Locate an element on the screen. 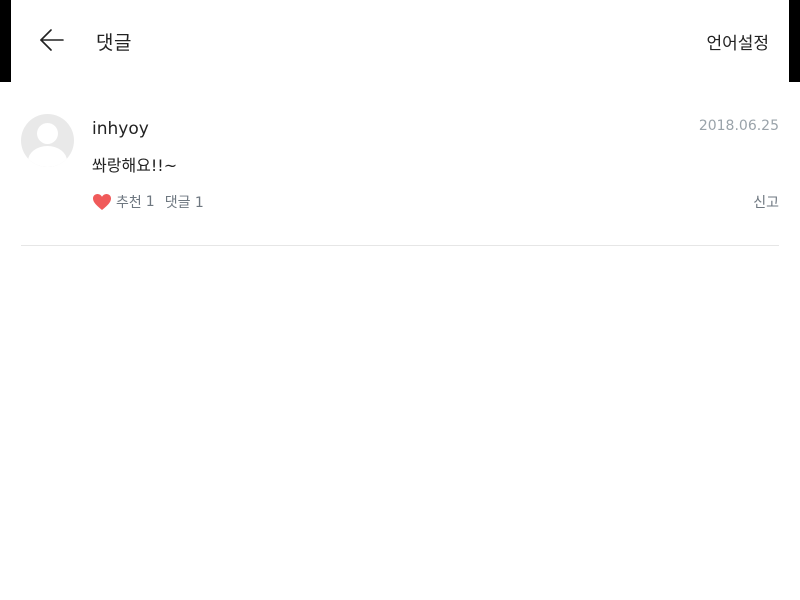 The width and height of the screenshot is (800, 600). right-frame-bar is located at coordinates (794, 41).